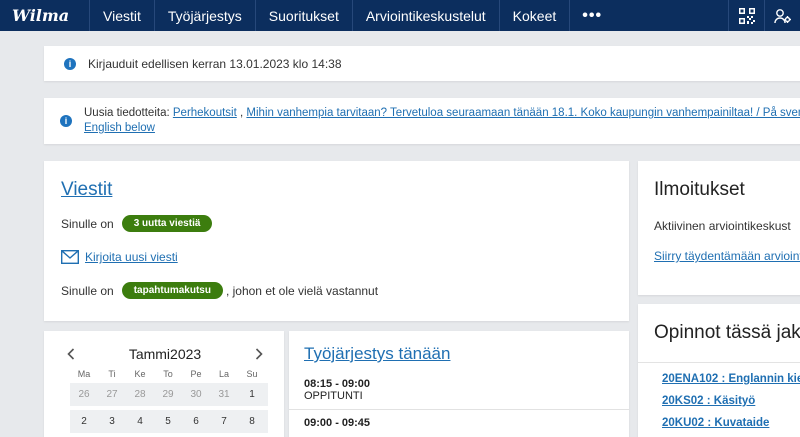 The height and width of the screenshot is (437, 800). What do you see at coordinates (112, 394) in the screenshot?
I see `calendar-day: 27` at bounding box center [112, 394].